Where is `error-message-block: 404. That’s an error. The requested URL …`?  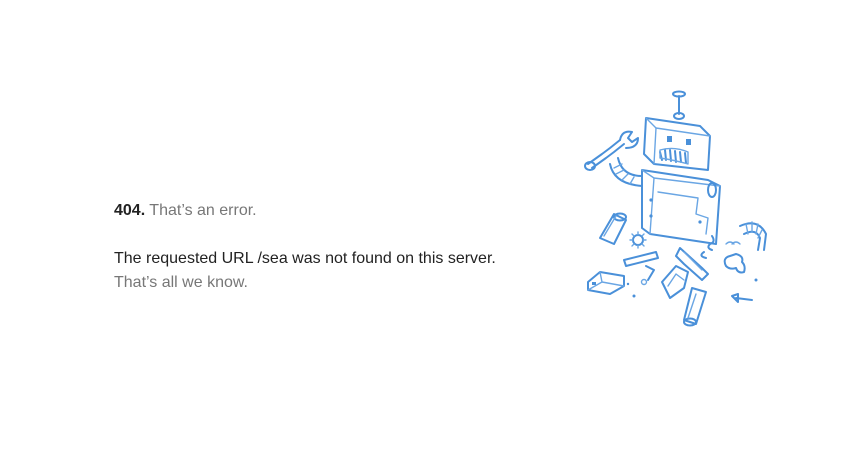 error-message-block: 404. That’s an error. The requested URL … is located at coordinates (334, 247).